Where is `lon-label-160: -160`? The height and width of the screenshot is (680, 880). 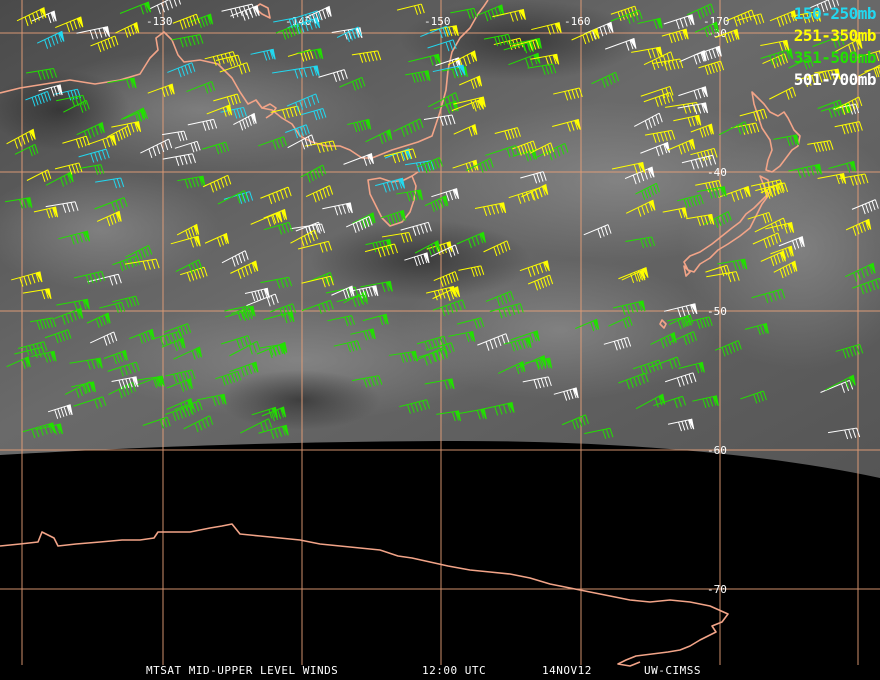
lon-label-160: -160 is located at coordinates (577, 21).